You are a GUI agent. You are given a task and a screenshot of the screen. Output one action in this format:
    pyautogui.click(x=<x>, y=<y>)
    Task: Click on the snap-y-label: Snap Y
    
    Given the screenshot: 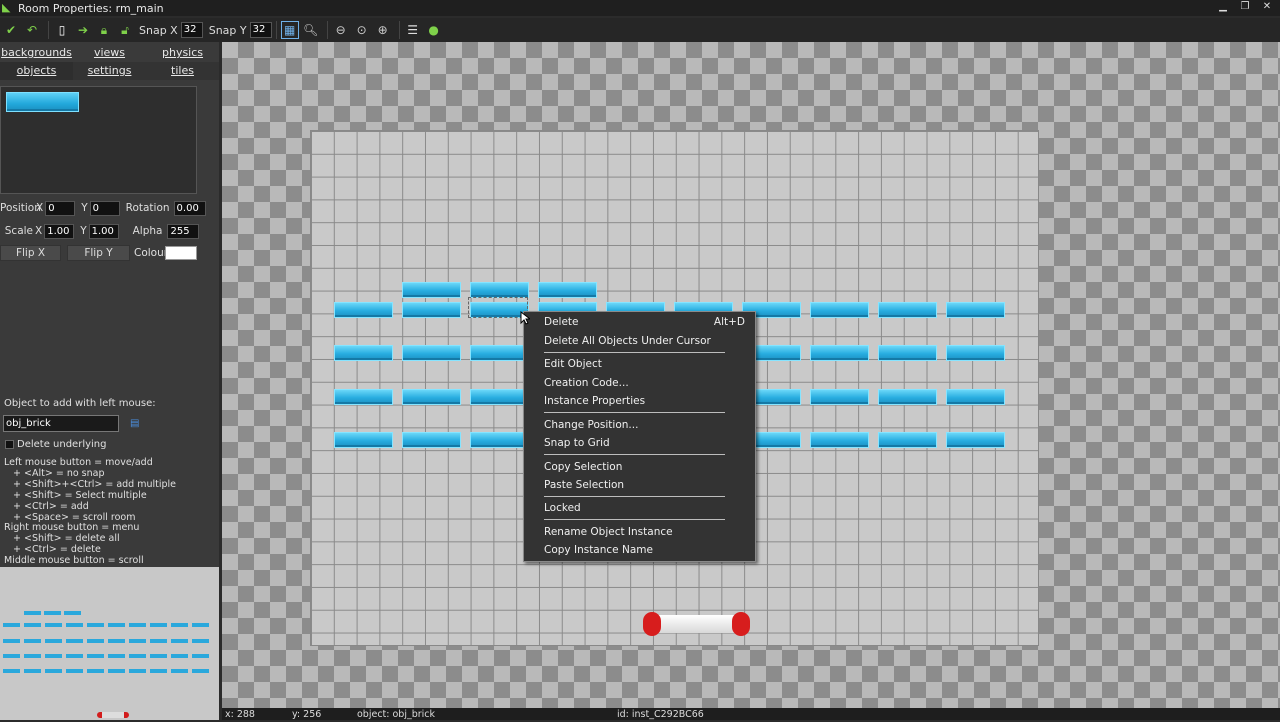 What is the action you would take?
    pyautogui.click(x=227, y=30)
    